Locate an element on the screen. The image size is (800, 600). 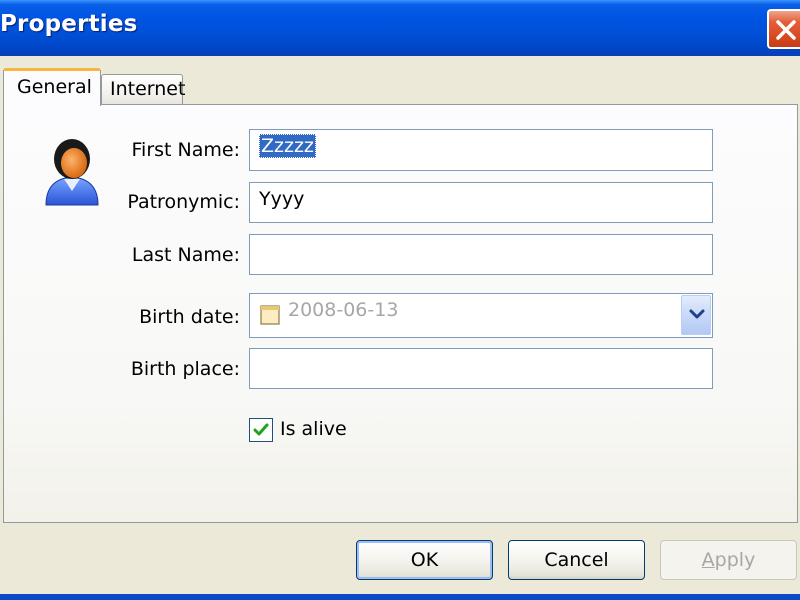
last-name-field is located at coordinates (481, 254).